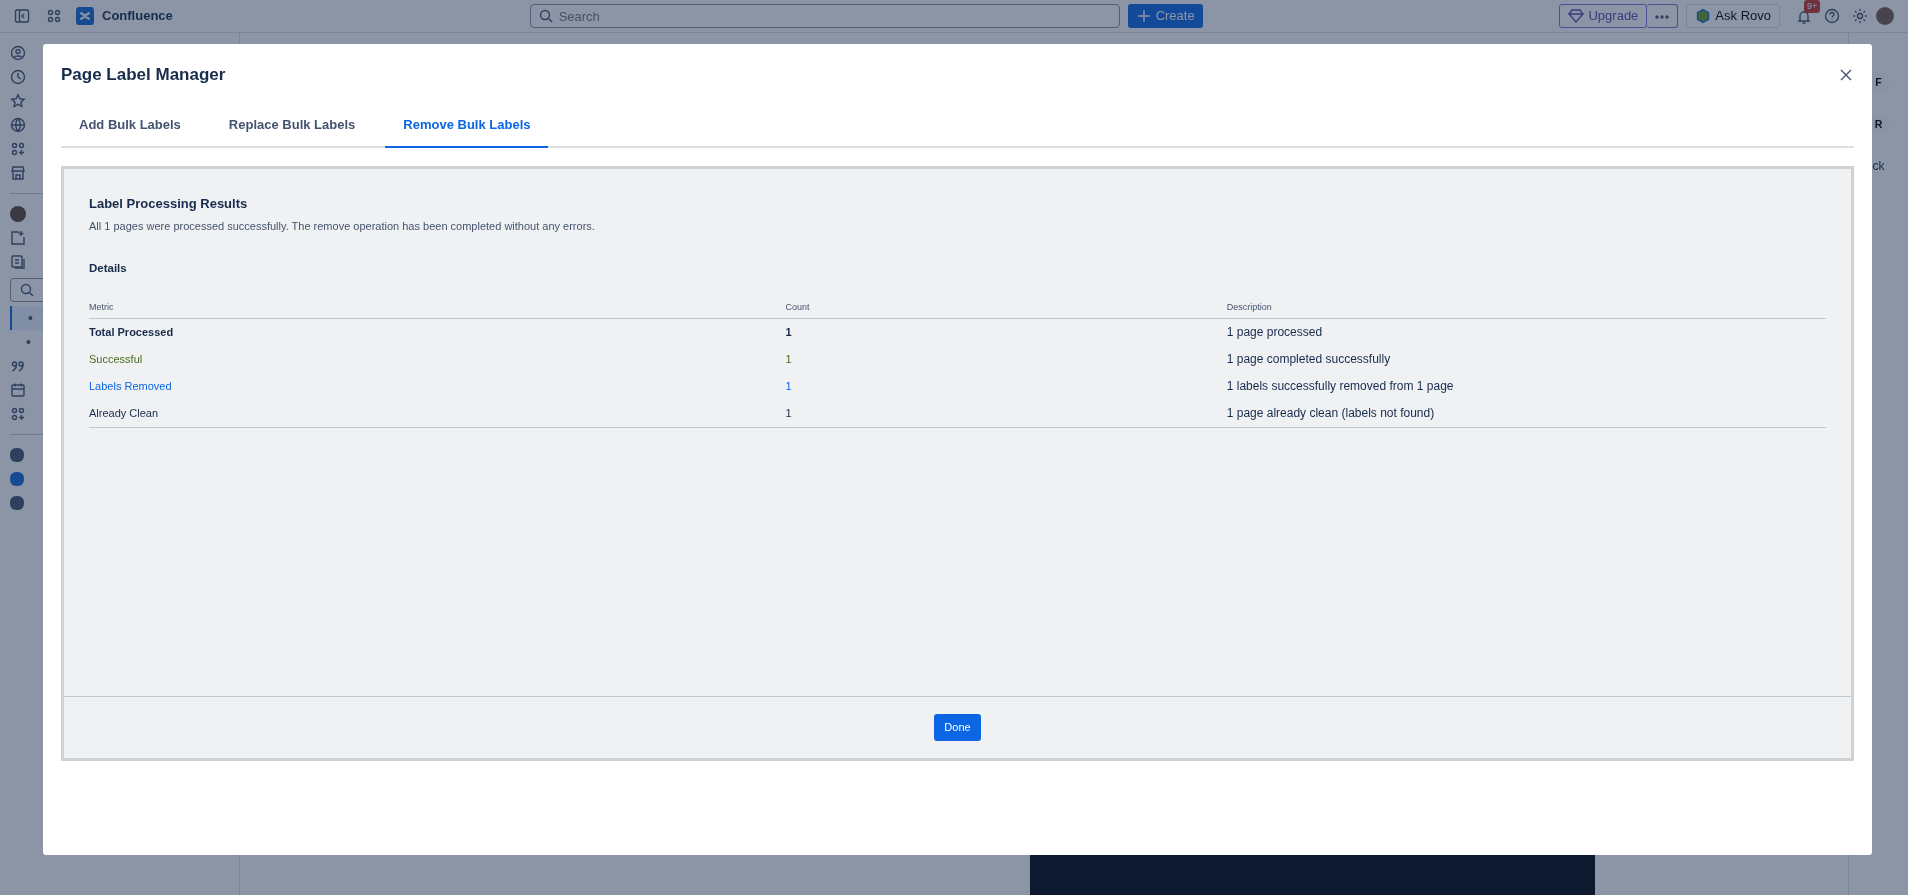 The width and height of the screenshot is (1908, 895). What do you see at coordinates (18, 173) in the screenshot?
I see `store-icon` at bounding box center [18, 173].